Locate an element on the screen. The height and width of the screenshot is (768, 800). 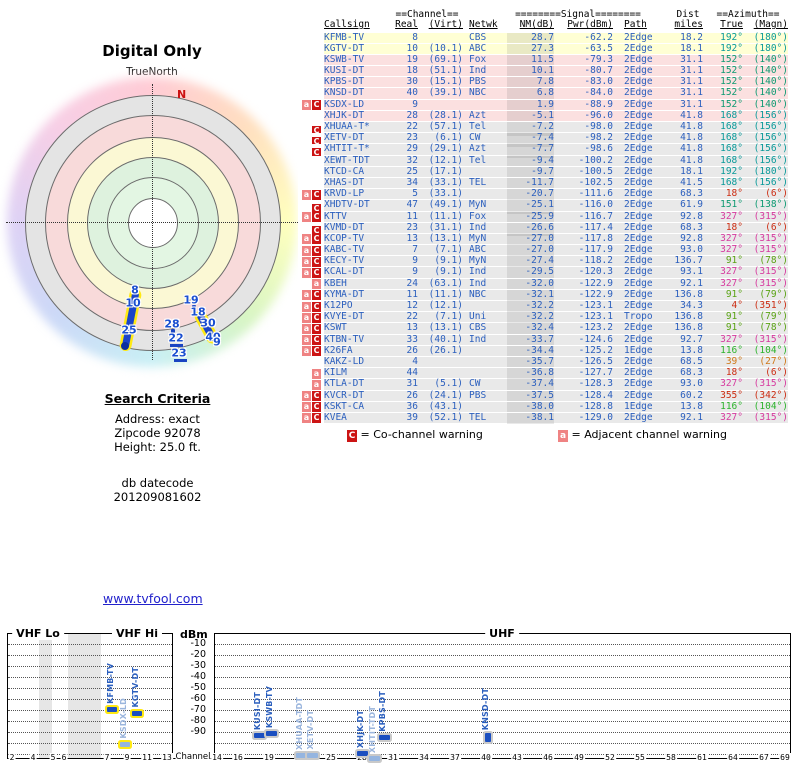
cell-nm: -32.2 is located at coordinates (530, 317).